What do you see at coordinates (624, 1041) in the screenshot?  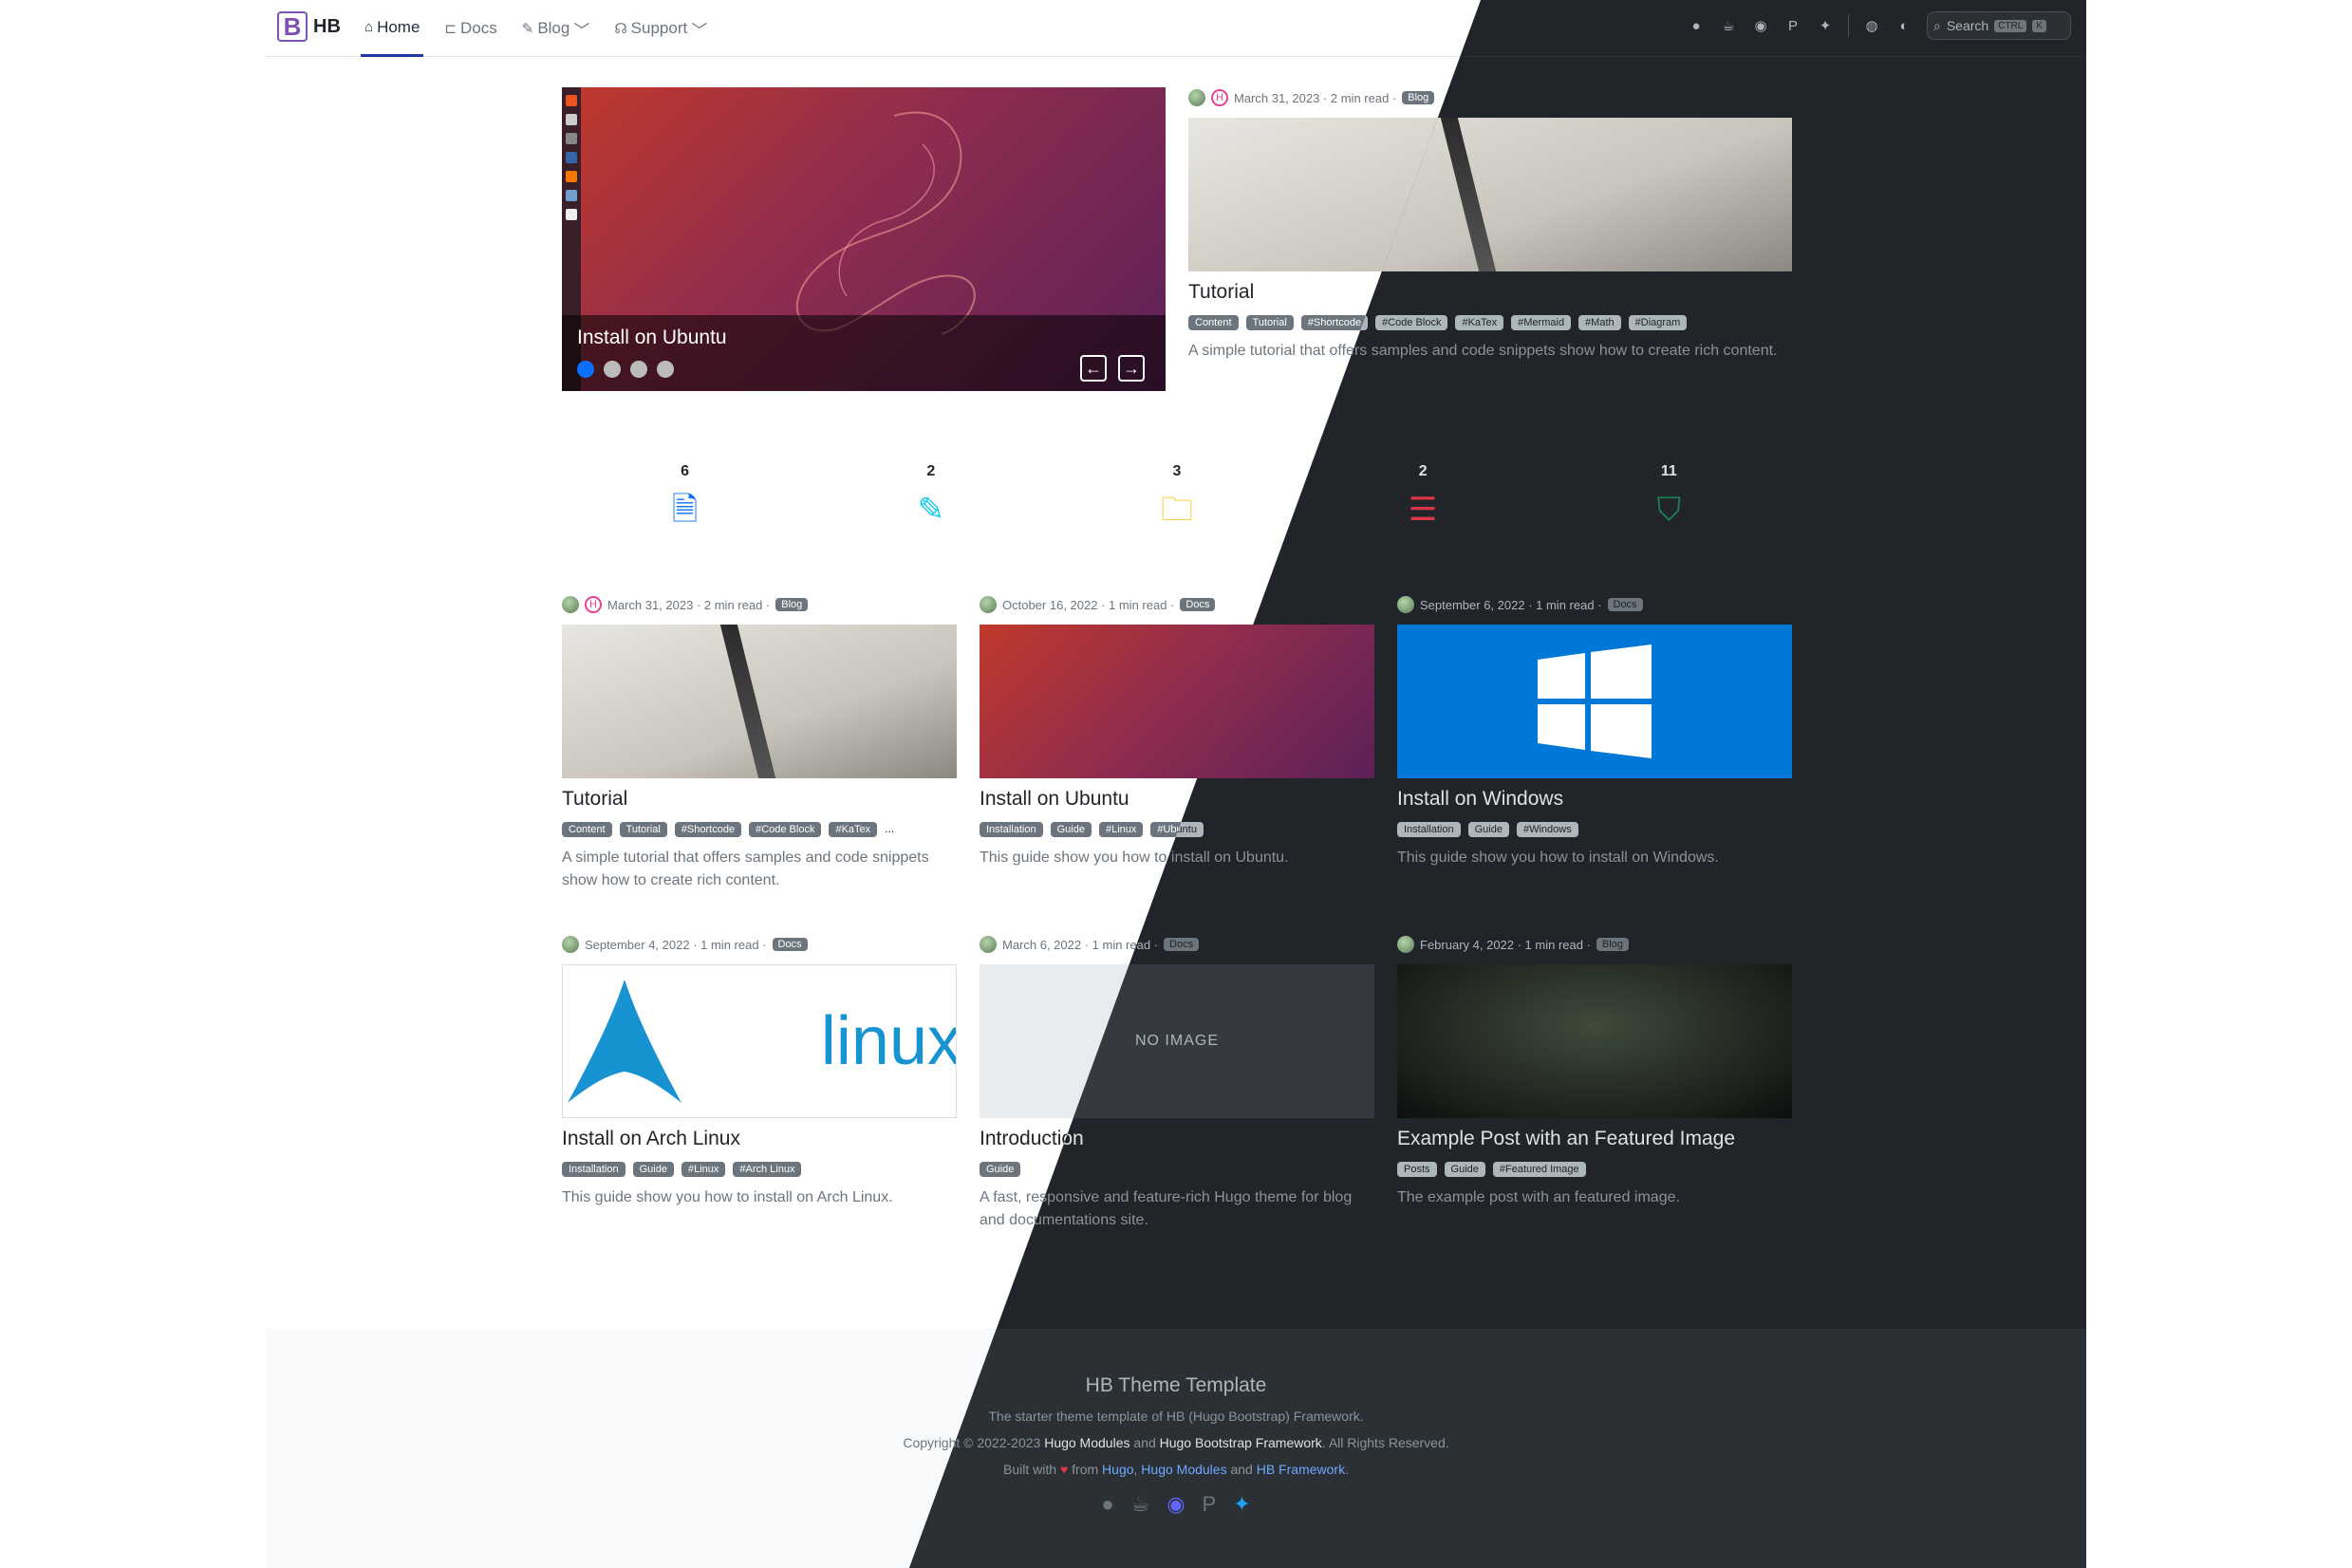 I see `arch-logo-icon` at bounding box center [624, 1041].